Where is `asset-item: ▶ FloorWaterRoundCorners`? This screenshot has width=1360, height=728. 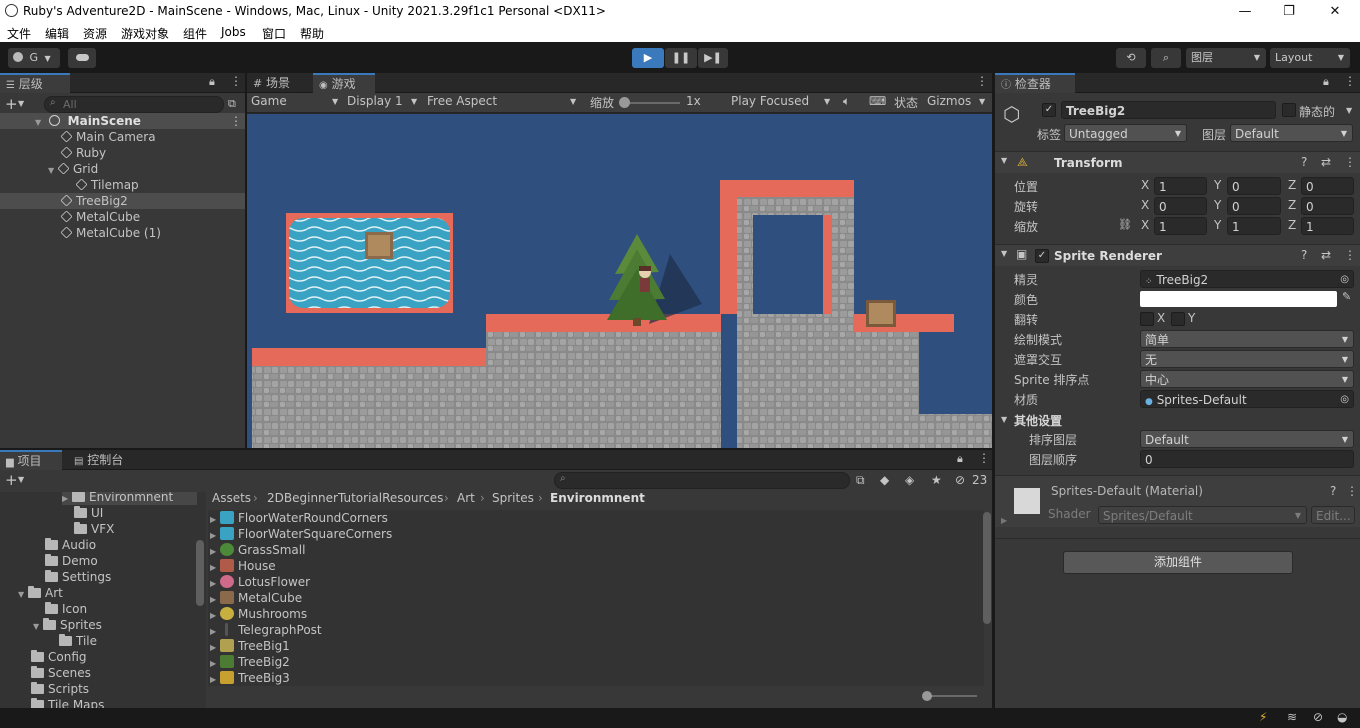
asset-item: ▶ FloorWaterRoundCorners is located at coordinates (299, 518).